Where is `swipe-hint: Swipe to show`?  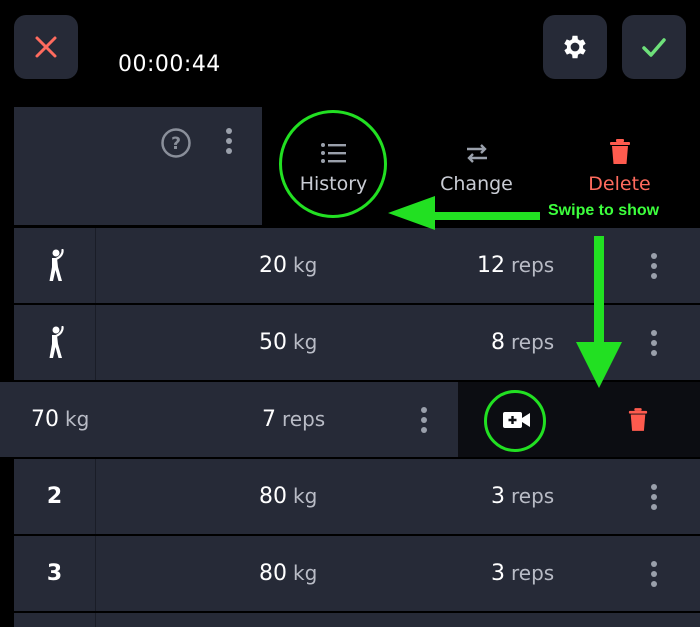 swipe-hint: Swipe to show is located at coordinates (604, 210).